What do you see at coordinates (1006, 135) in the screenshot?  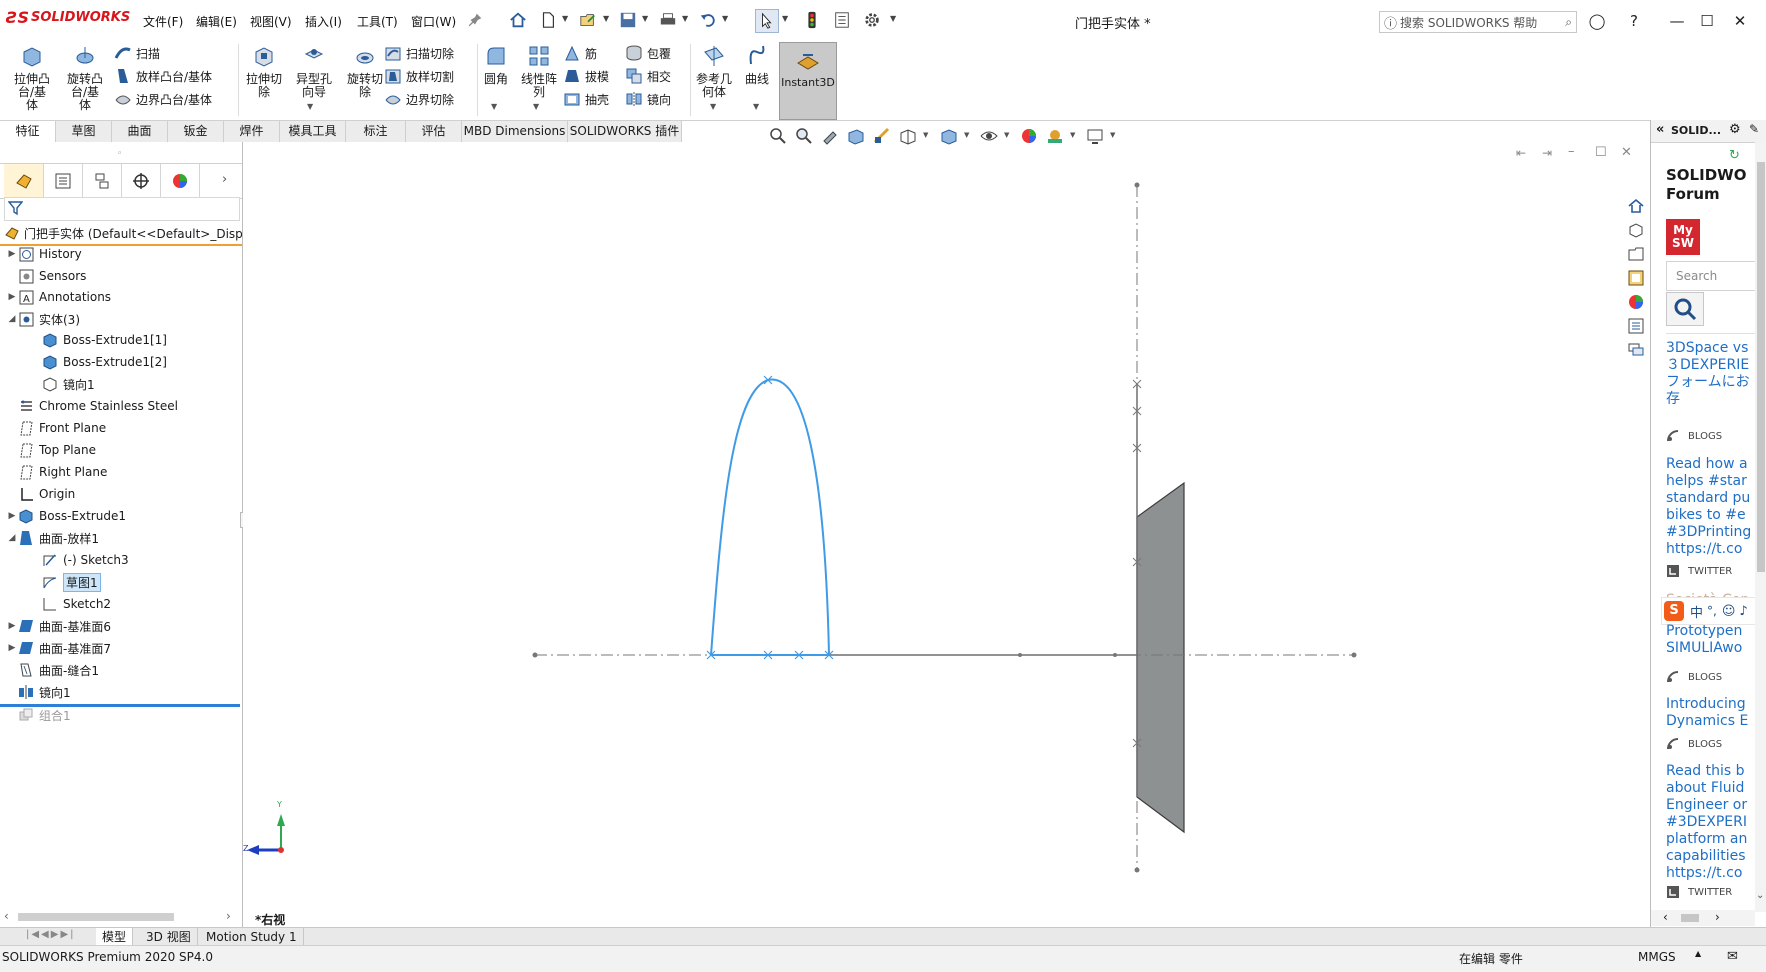 I see `hide-show-dropdown-icon: ▼` at bounding box center [1006, 135].